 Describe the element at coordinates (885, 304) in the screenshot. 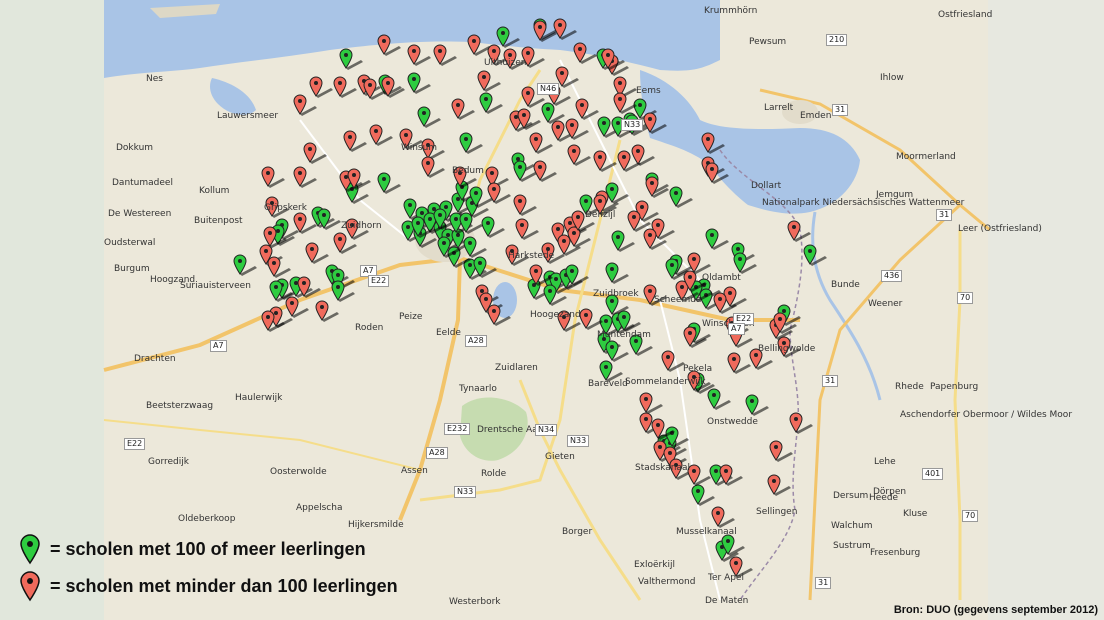

I see `place-label: Weener` at that location.